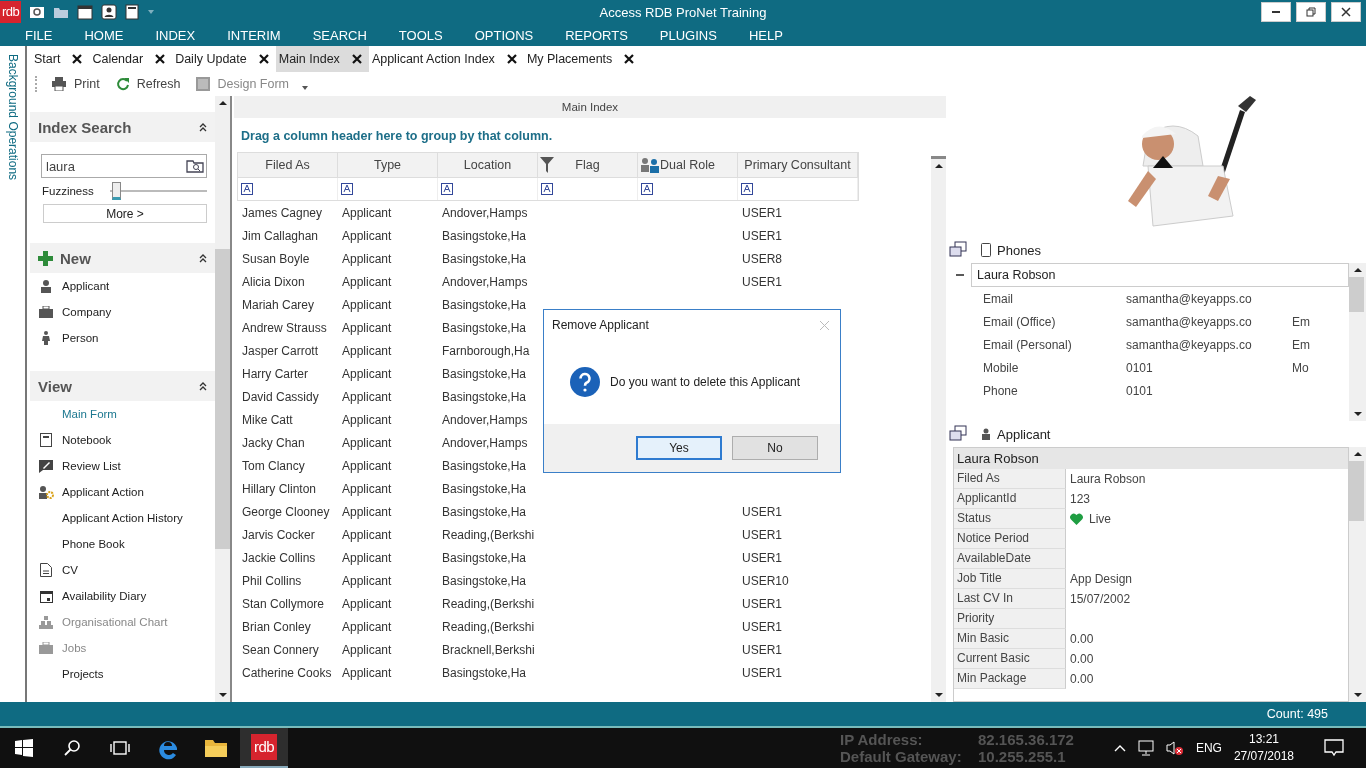 The width and height of the screenshot is (1366, 768). I want to click on clock-date: 27/07/2018, so click(1263, 756).